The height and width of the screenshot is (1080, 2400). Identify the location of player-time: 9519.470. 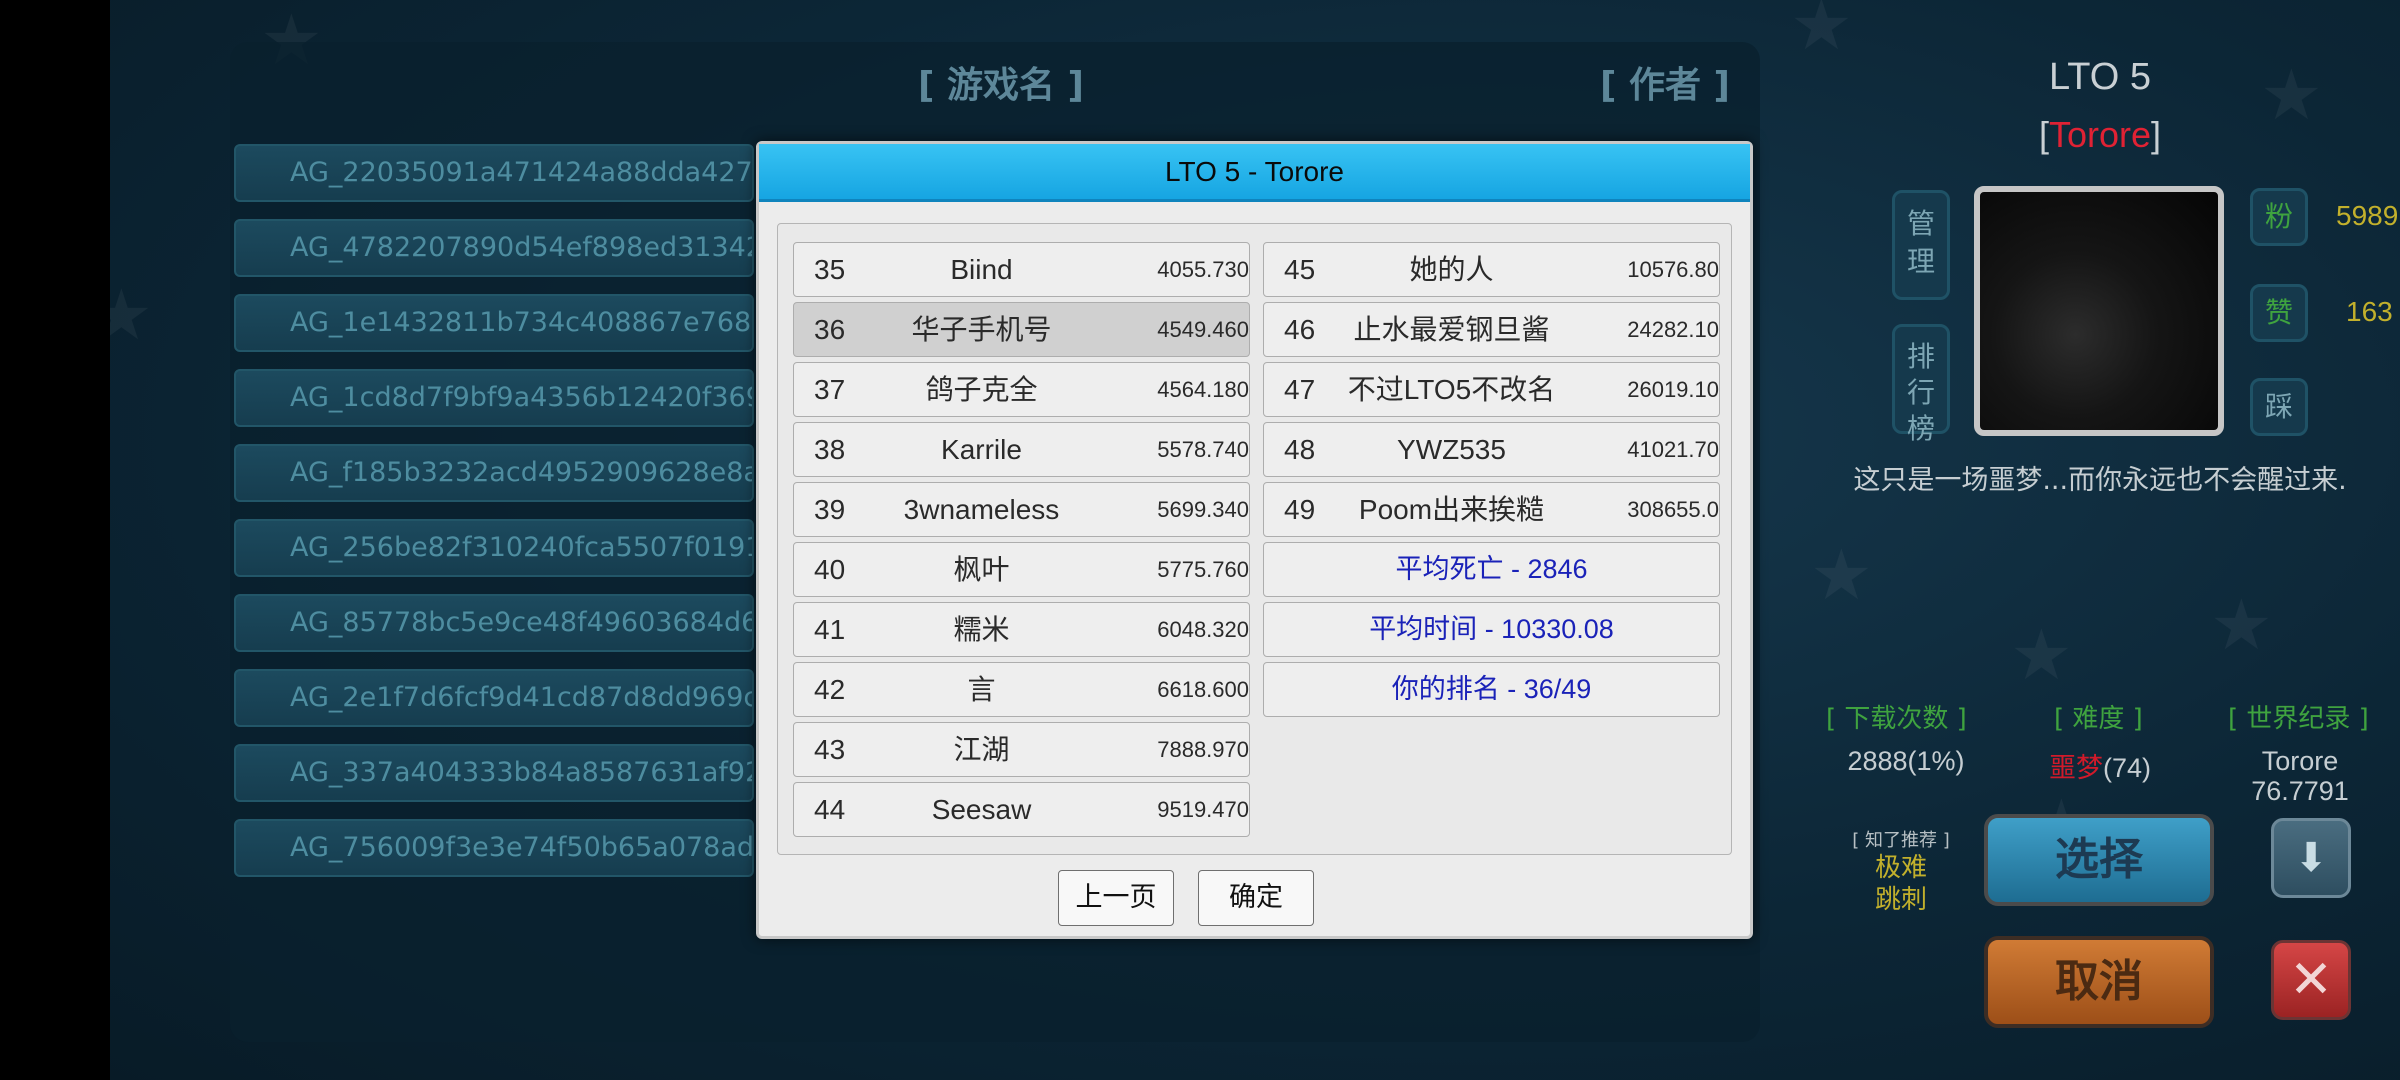
(1203, 809).